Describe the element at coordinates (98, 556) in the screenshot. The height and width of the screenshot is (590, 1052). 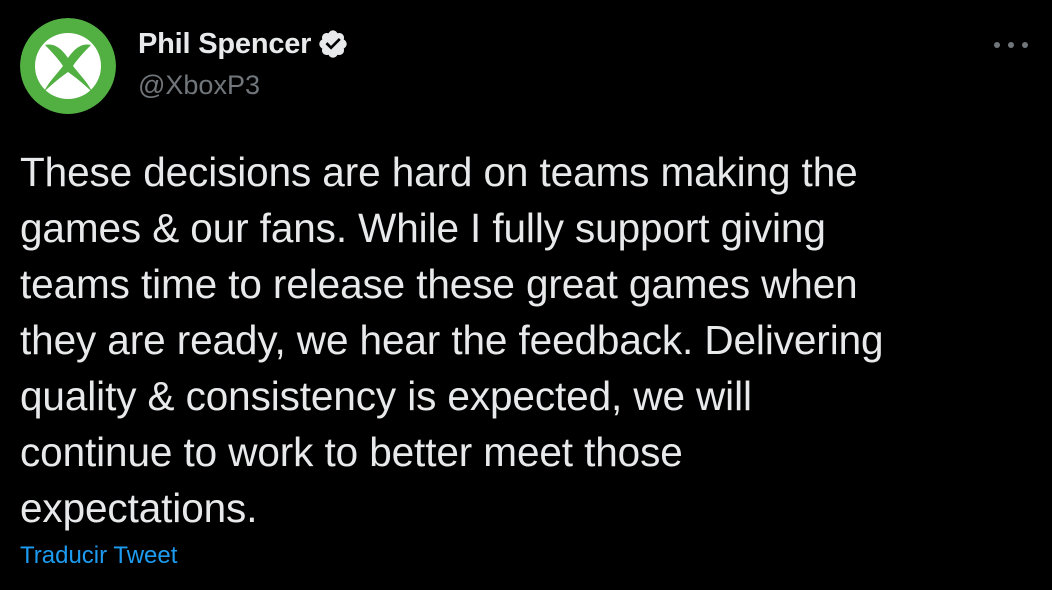
I see `translate-tweet-link: Traducir Tweet` at that location.